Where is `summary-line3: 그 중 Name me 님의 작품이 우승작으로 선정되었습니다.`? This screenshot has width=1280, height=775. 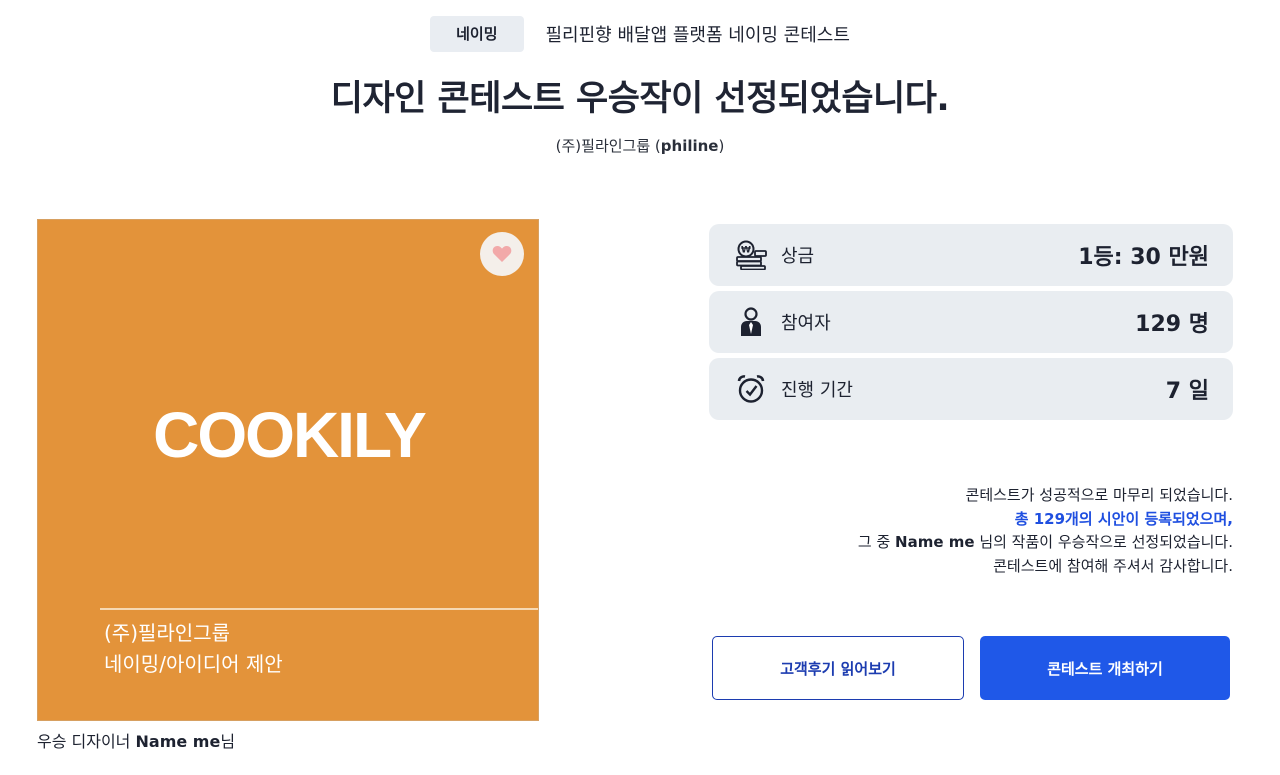
summary-line3: 그 중 Name me 님의 작품이 우승작으로 선정되었습니다. is located at coordinates (1045, 543).